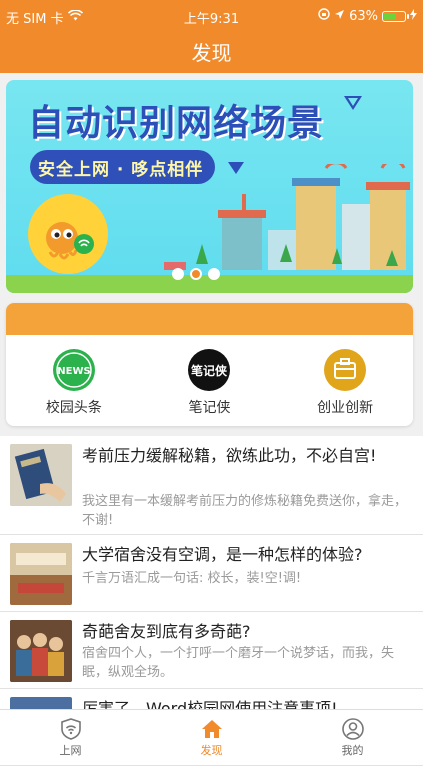  What do you see at coordinates (345, 408) in the screenshot?
I see `shortcut-label: 创业创新` at bounding box center [345, 408].